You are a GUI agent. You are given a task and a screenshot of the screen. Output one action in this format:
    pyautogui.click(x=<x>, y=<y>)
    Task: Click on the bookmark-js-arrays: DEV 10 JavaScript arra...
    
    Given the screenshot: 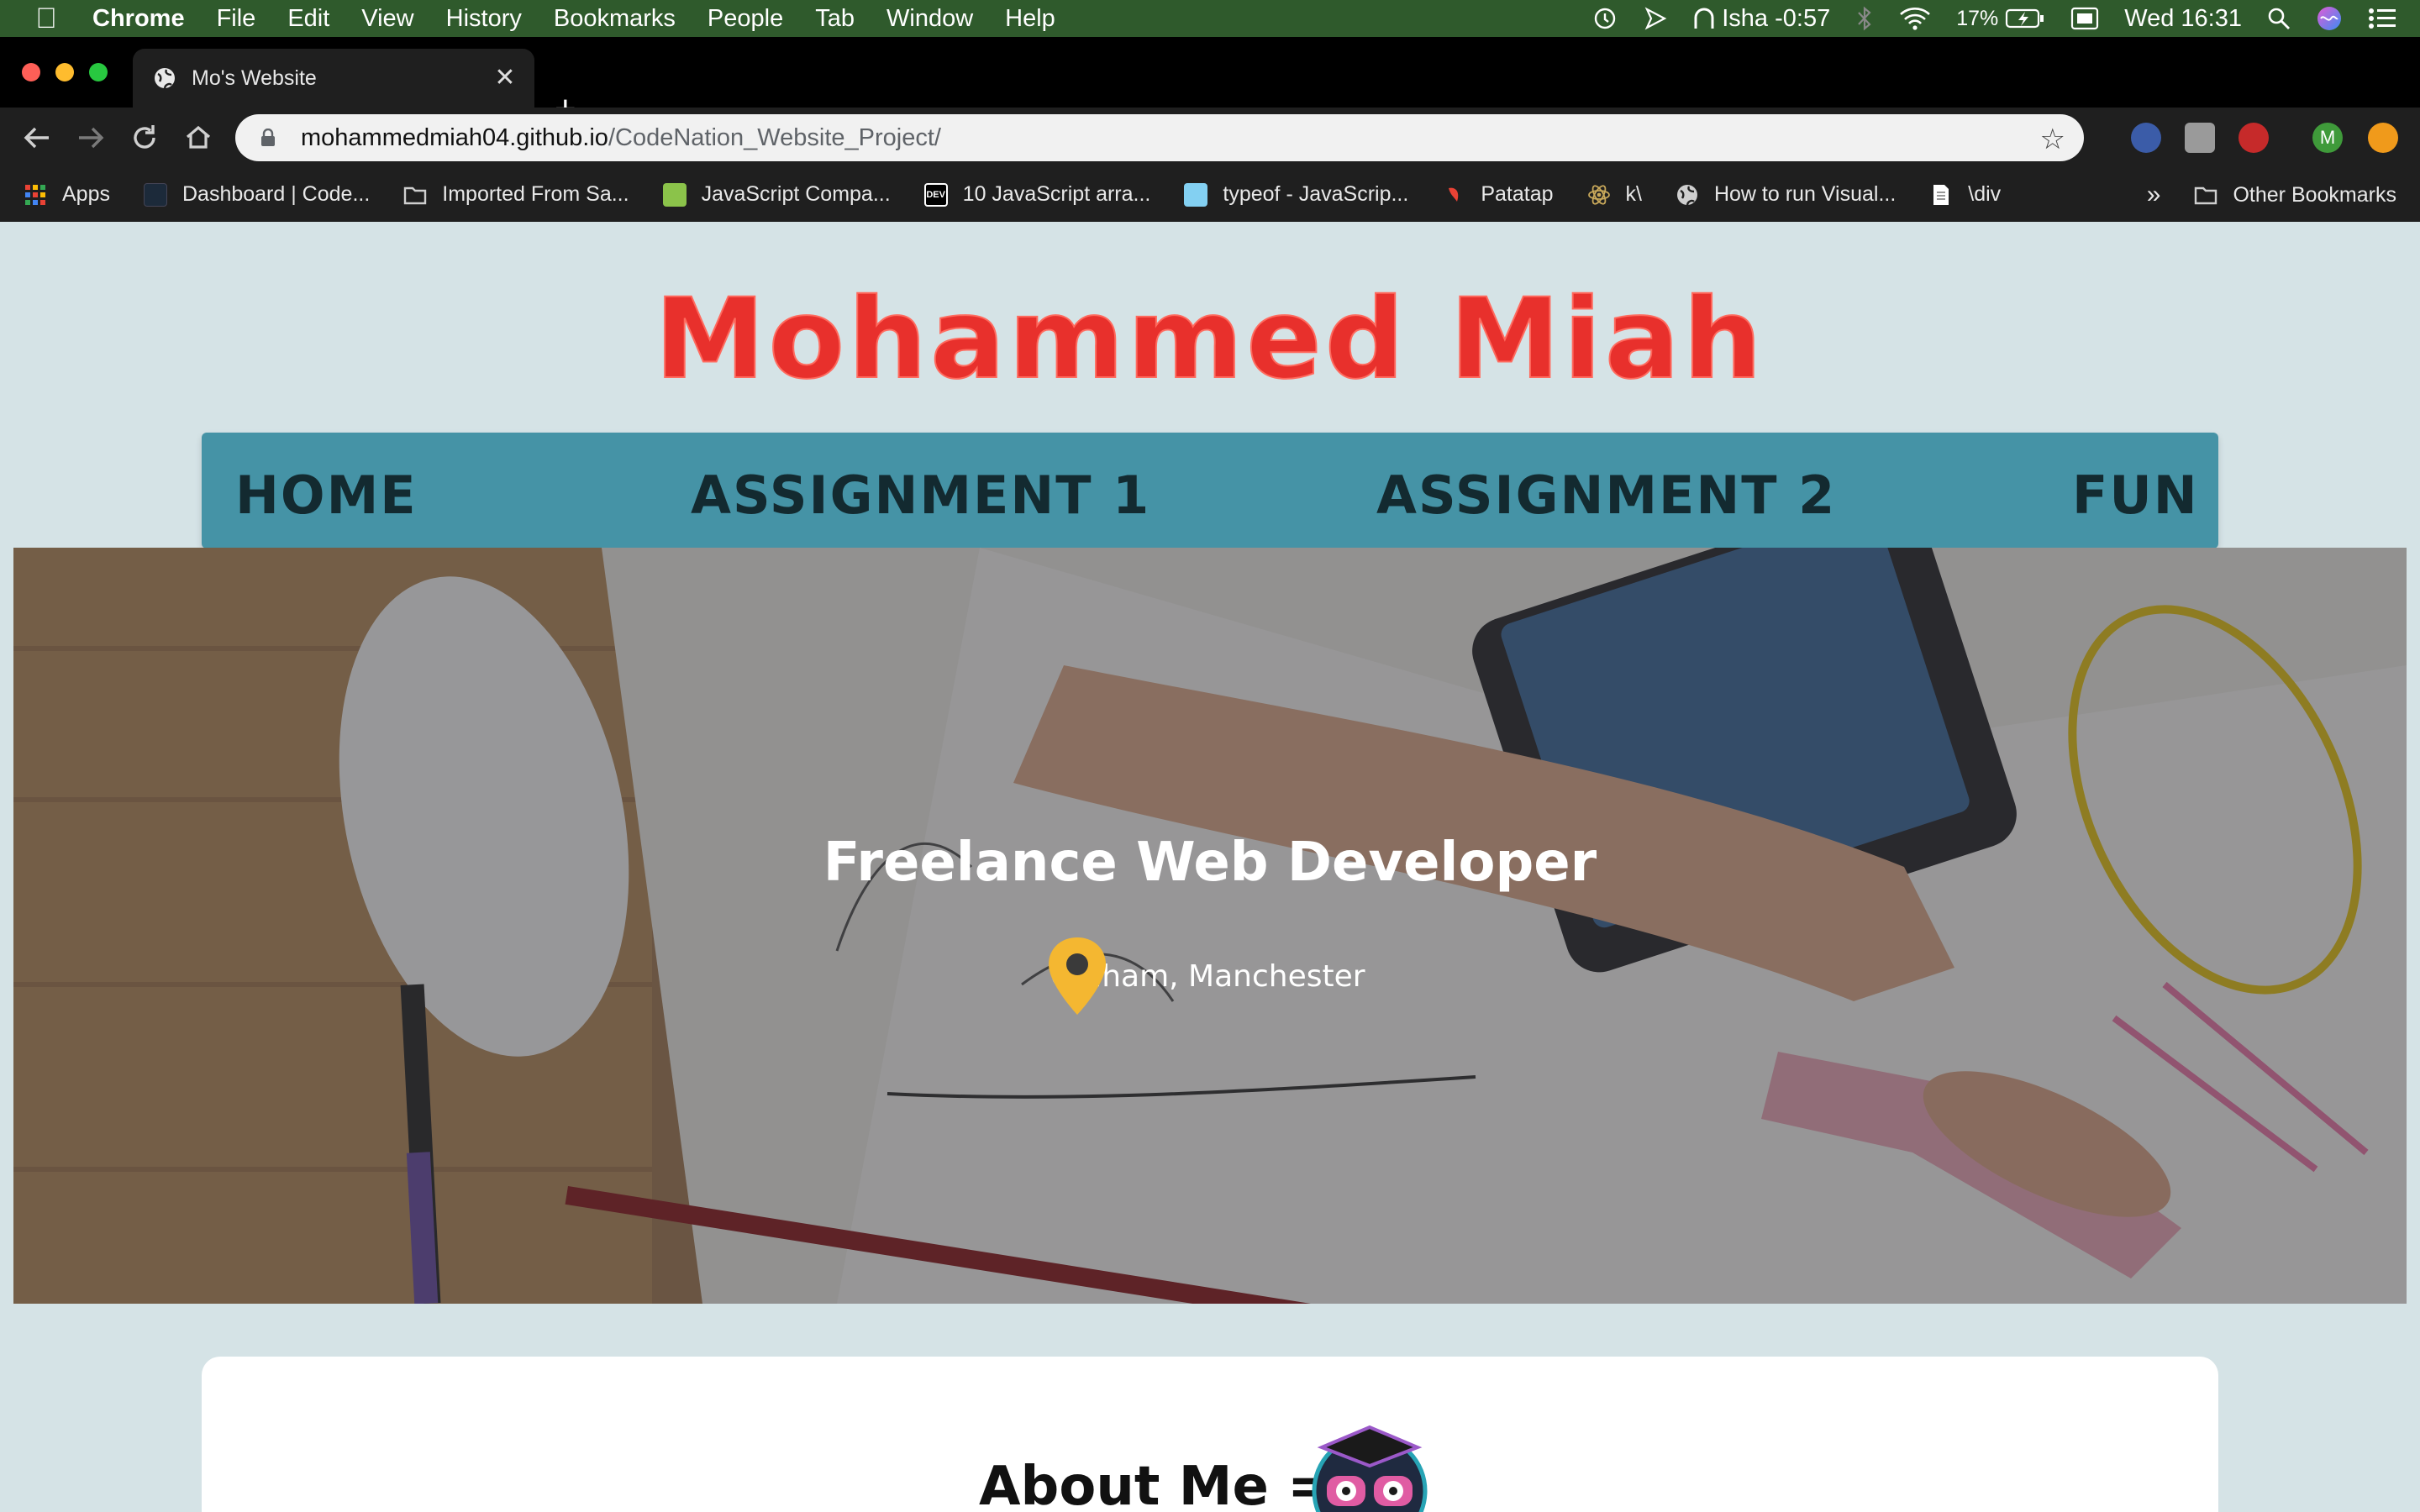 What is the action you would take?
    pyautogui.click(x=1037, y=194)
    